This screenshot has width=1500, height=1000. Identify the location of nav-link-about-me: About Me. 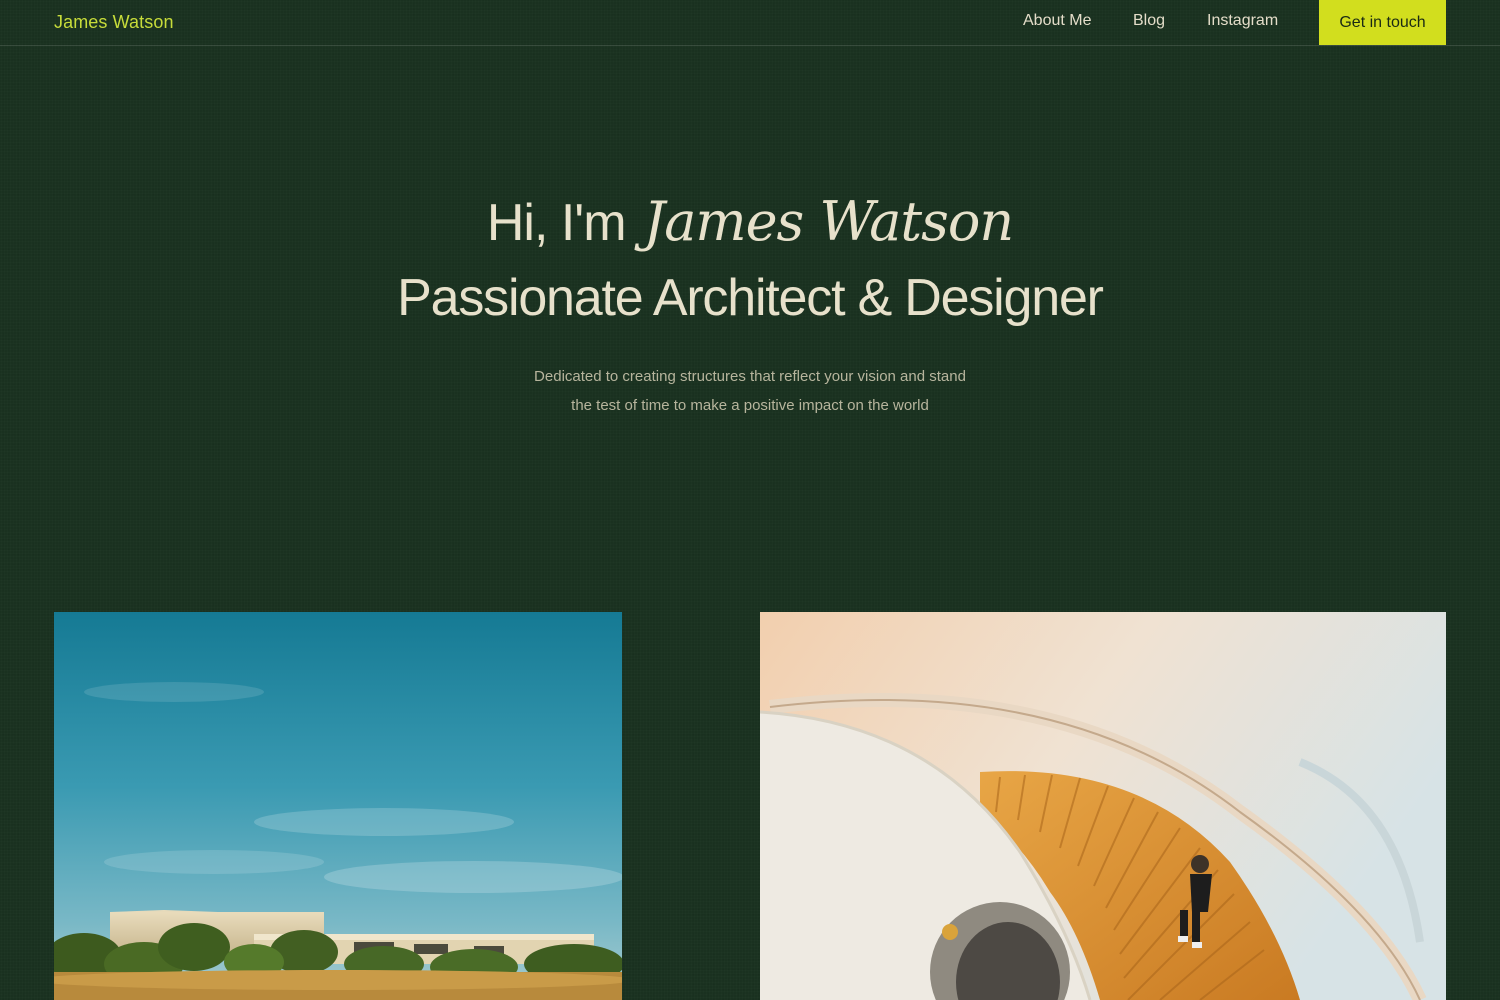
(1057, 21).